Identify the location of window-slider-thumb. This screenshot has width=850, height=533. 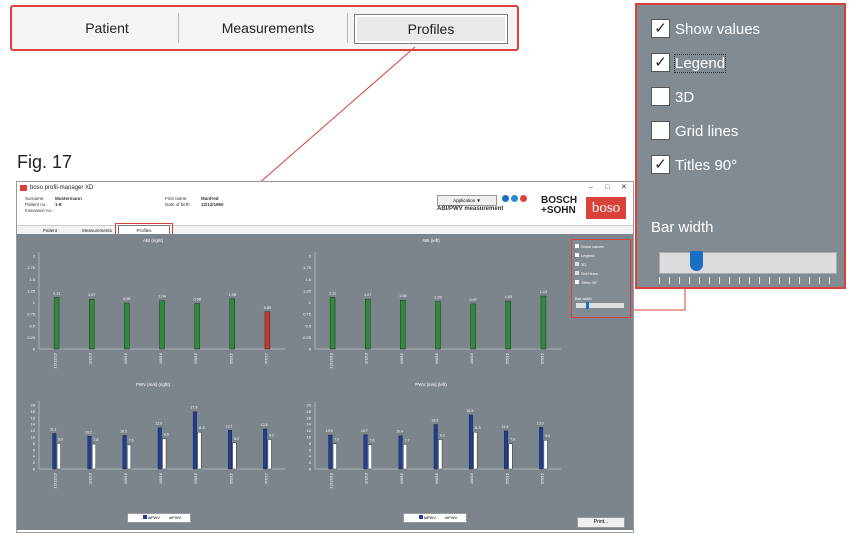
(587, 305).